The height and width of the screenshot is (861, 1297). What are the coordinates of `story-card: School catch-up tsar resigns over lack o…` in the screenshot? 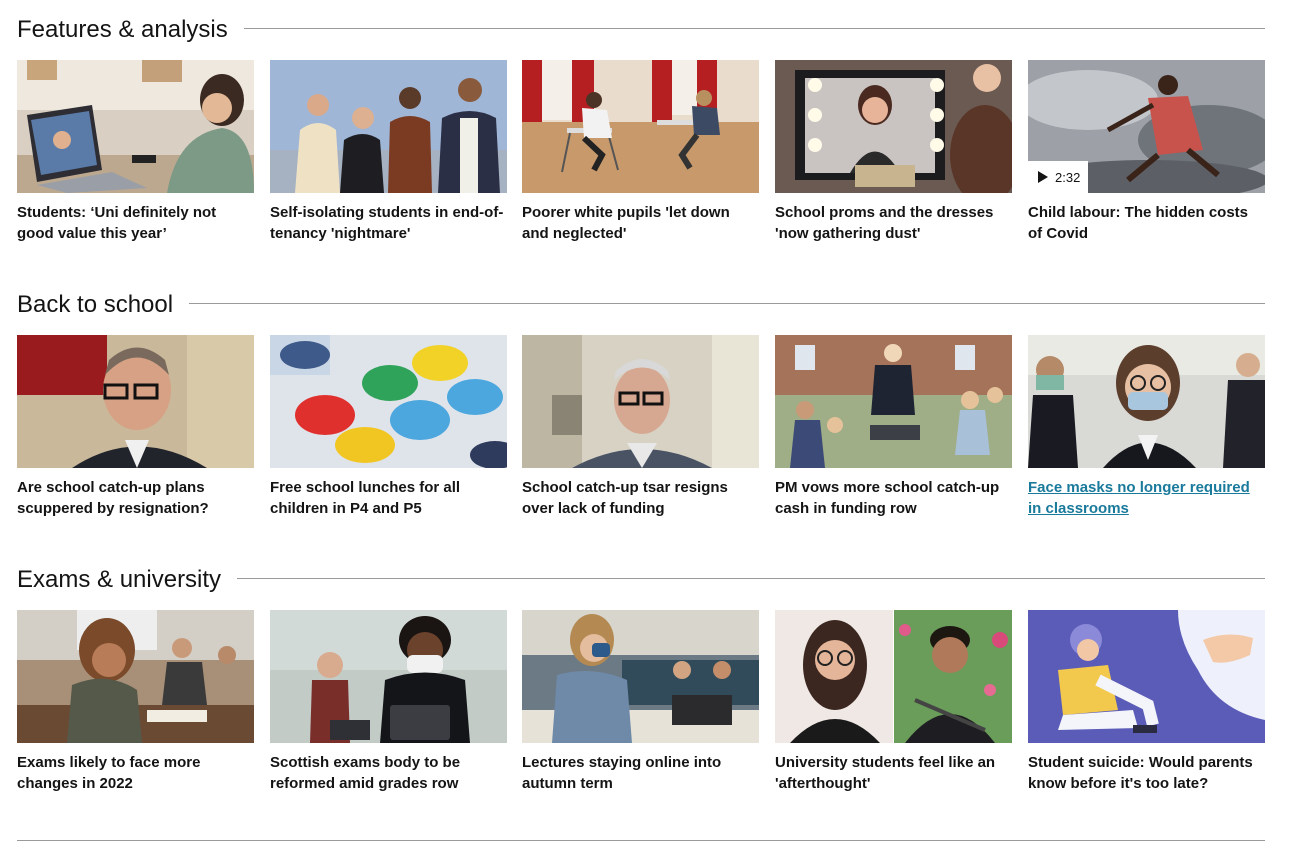 It's located at (640, 427).